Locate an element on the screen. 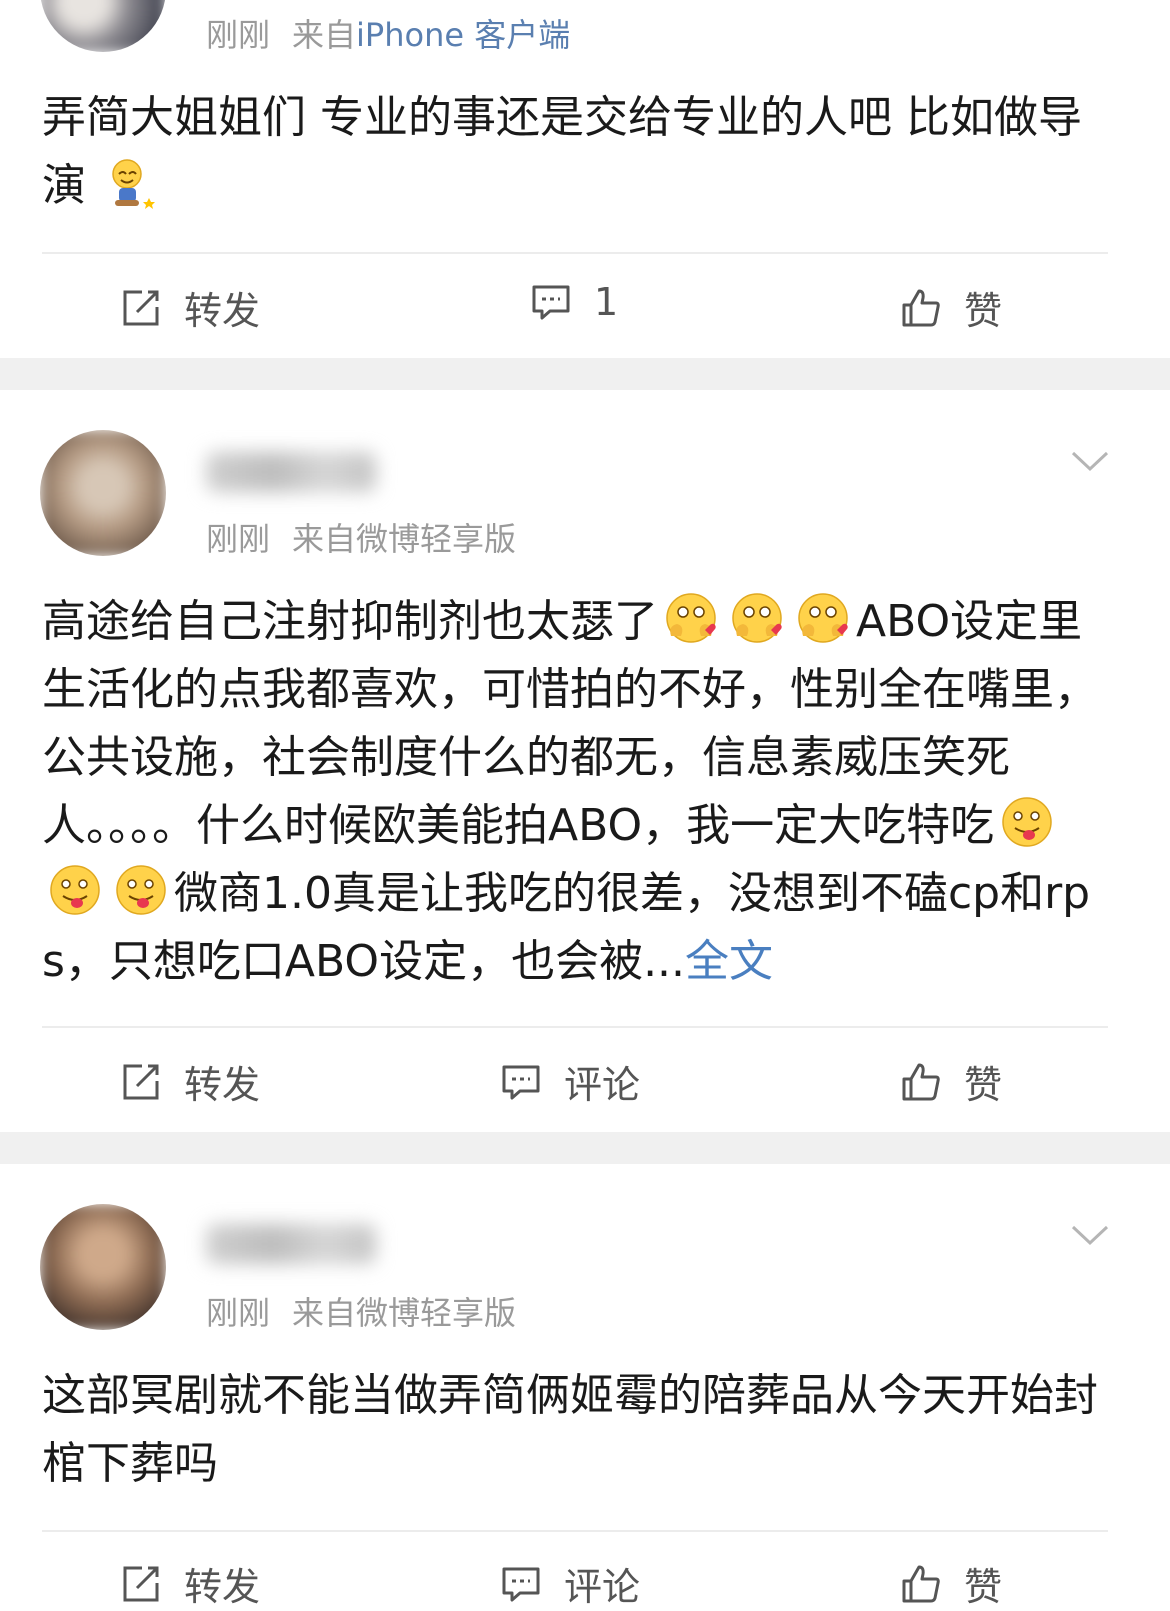 This screenshot has height=1611, width=1170. sweat-smile-emoji-icon is located at coordinates (133, 184).